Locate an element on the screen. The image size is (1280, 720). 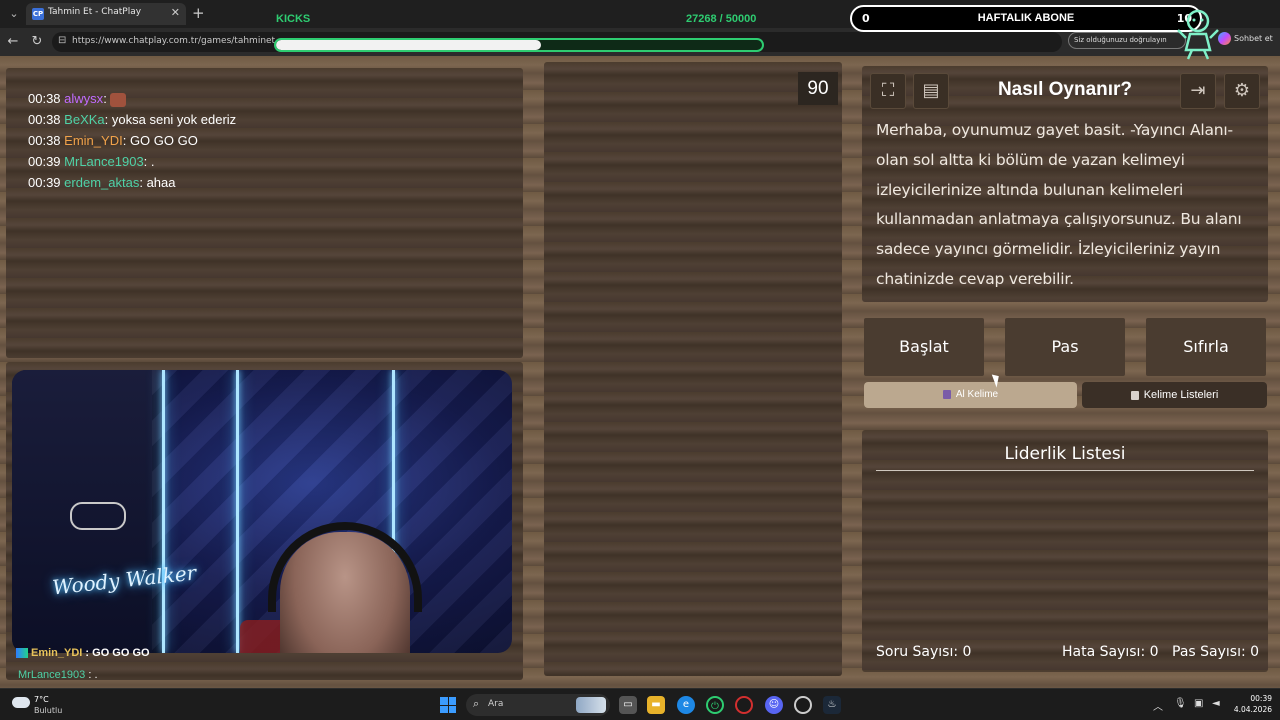
network-icon: ▣ is located at coordinates (1198, 703).